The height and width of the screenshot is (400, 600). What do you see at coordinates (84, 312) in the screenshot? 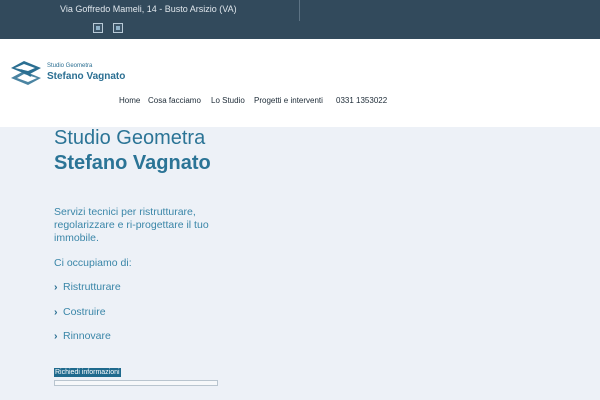
I see `service-label: Costruire` at bounding box center [84, 312].